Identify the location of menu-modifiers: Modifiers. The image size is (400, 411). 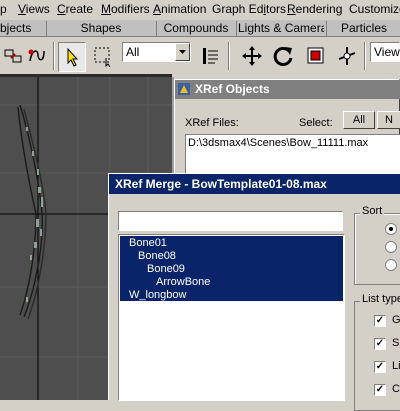
(125, 9).